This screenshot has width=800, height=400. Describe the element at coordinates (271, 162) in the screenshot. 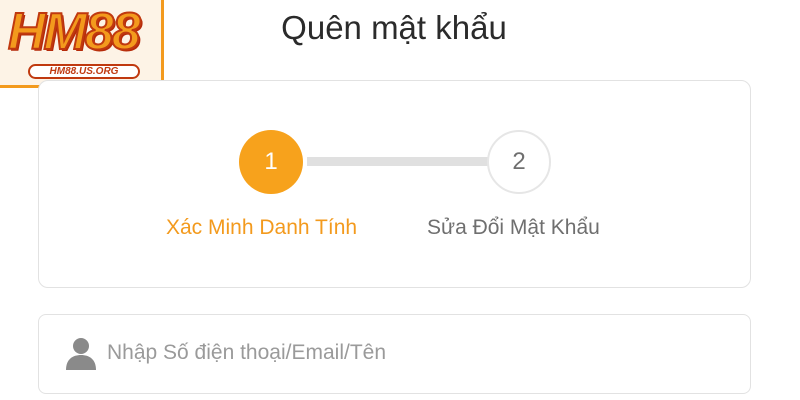

I see `step-1-indicator: 1` at that location.